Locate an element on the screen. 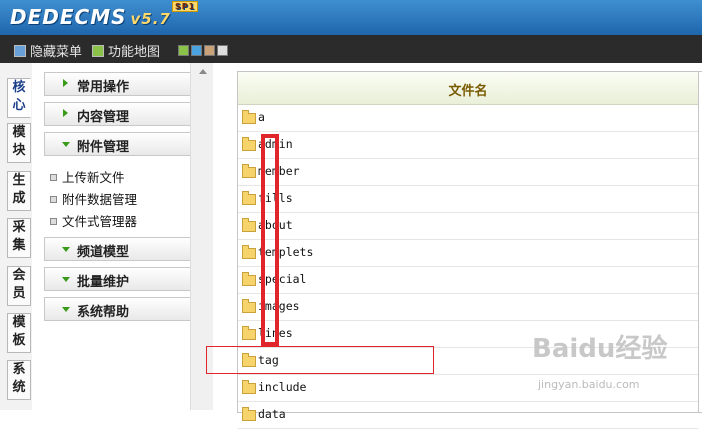  tab-member: 会员 is located at coordinates (19, 286).